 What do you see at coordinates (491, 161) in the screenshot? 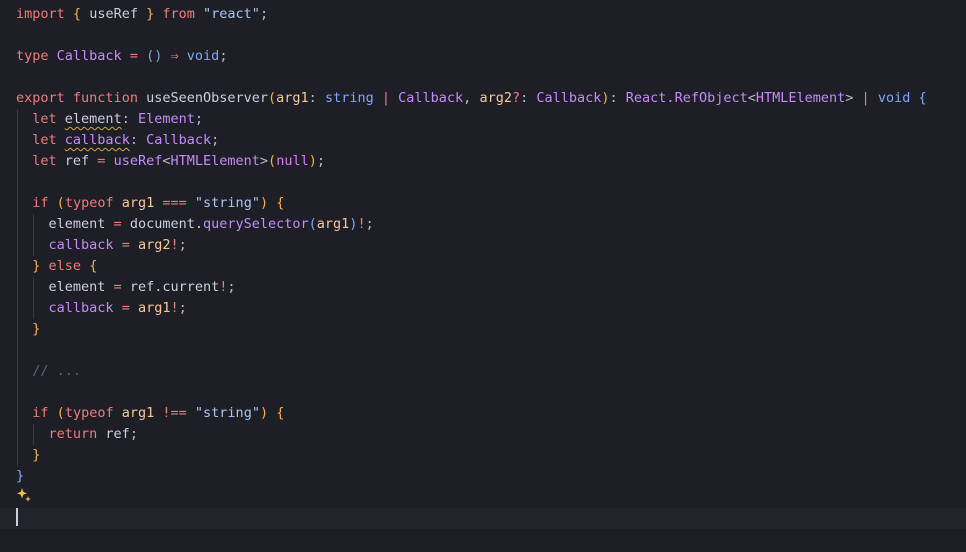
I see `code-line: let ref = useRef<HTMLElement>(null);` at bounding box center [491, 161].